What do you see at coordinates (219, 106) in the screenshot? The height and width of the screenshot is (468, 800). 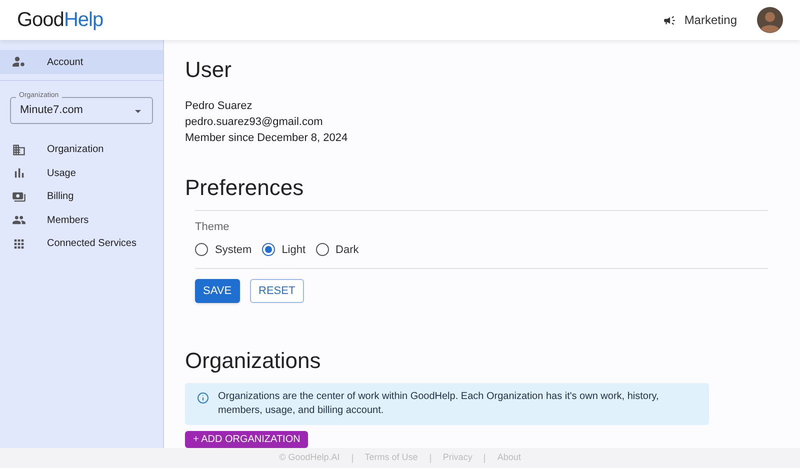 I see `user-info-text: Pedro Suarez` at bounding box center [219, 106].